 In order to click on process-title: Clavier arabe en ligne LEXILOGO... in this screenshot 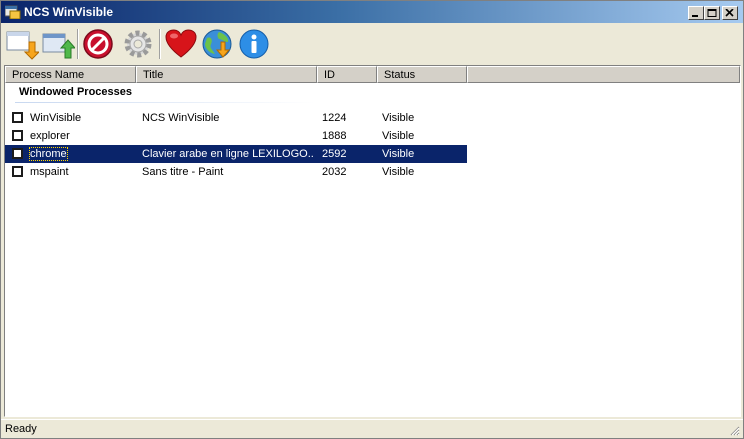, I will do `click(228, 154)`.